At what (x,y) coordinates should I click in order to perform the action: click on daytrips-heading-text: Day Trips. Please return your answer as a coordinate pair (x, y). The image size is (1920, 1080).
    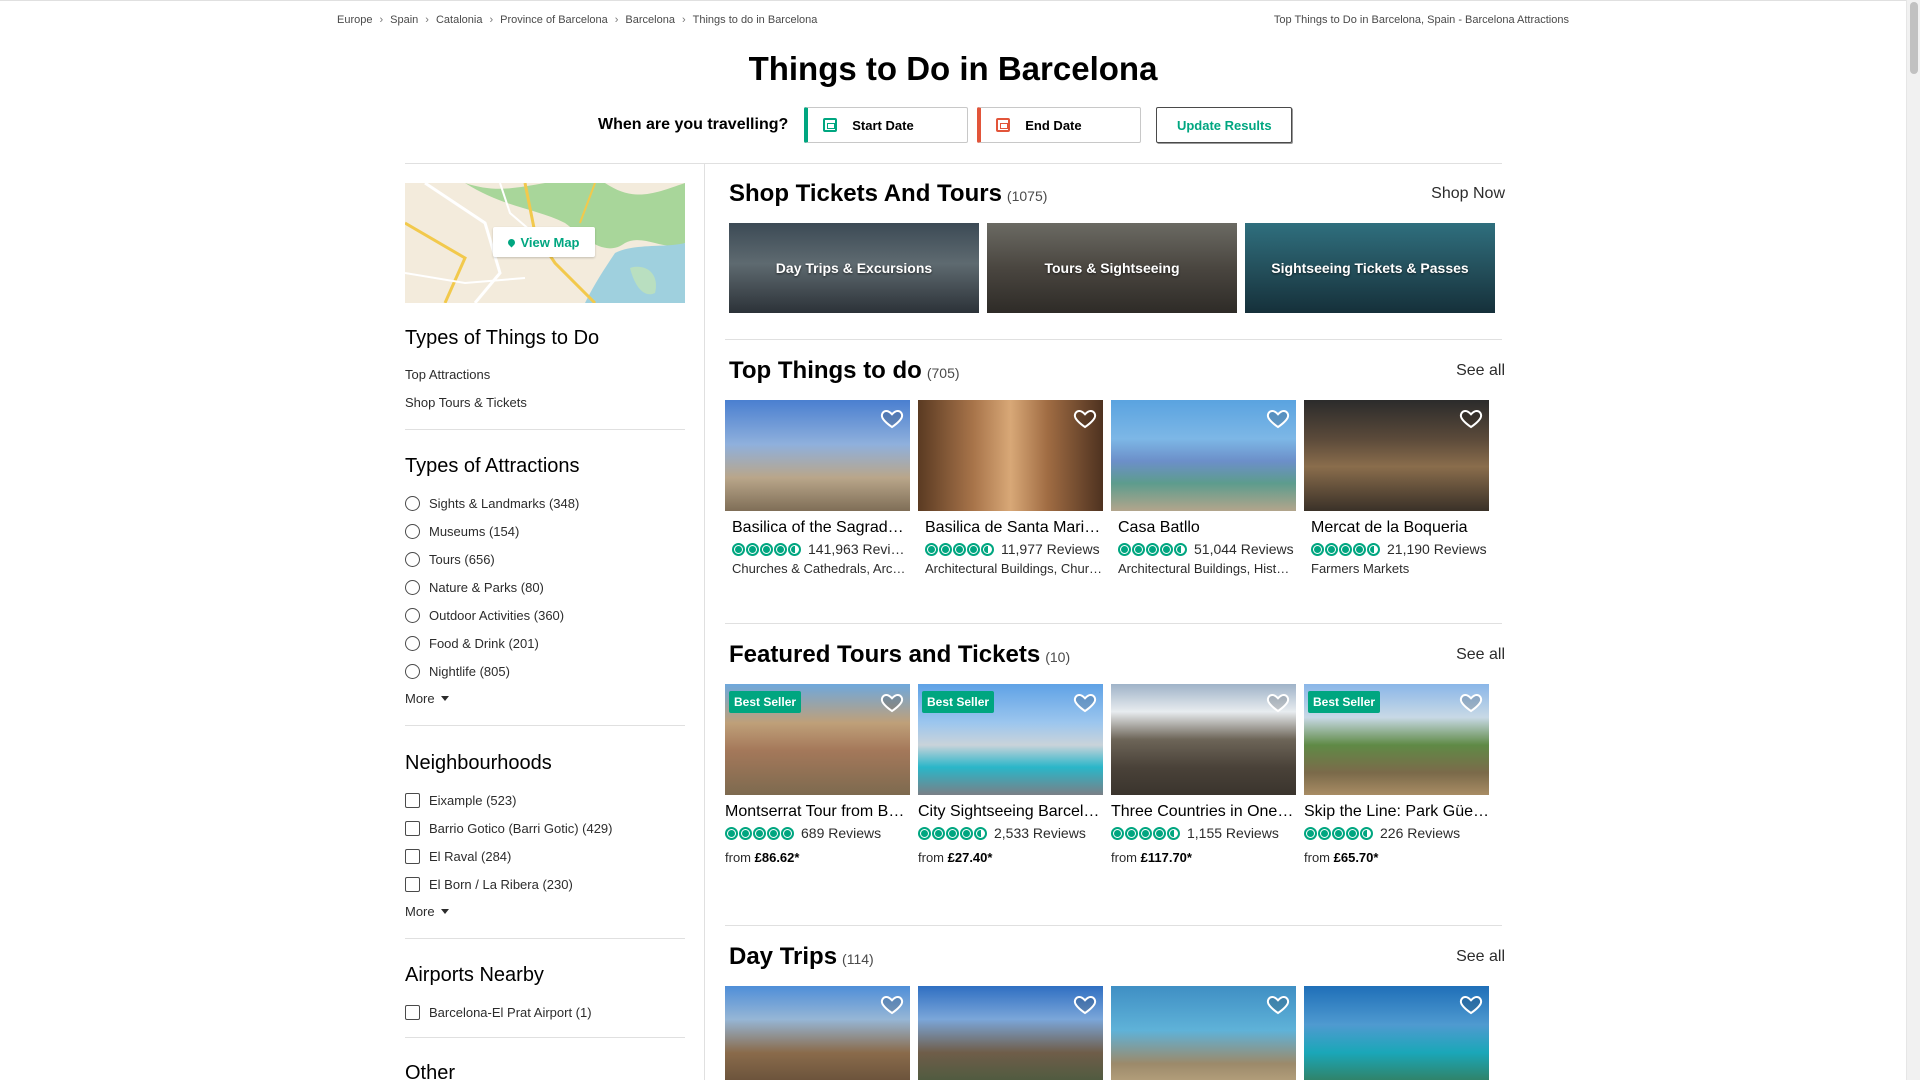
    Looking at the image, I should click on (783, 956).